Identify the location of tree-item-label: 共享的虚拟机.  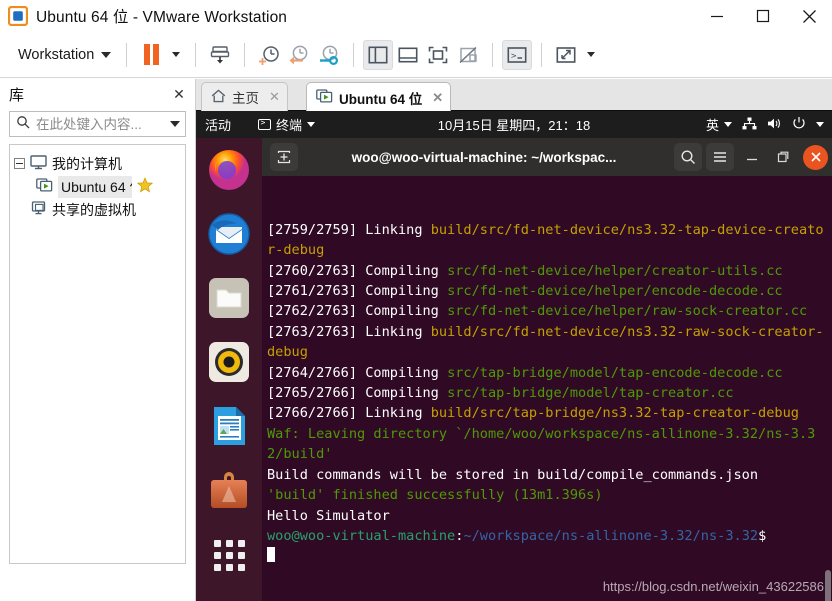
(94, 209).